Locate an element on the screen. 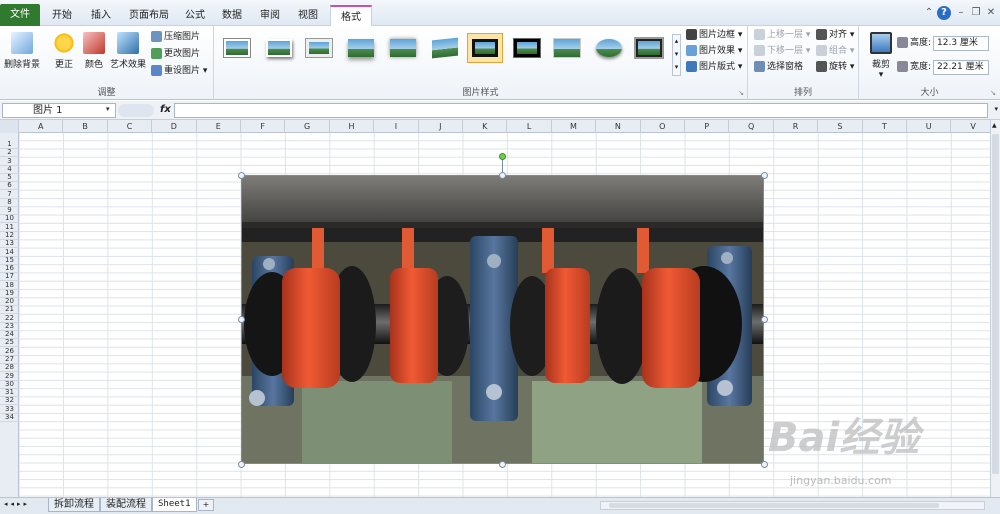 The height and width of the screenshot is (514, 1000). width-input: 22.21 厘米 is located at coordinates (961, 67).